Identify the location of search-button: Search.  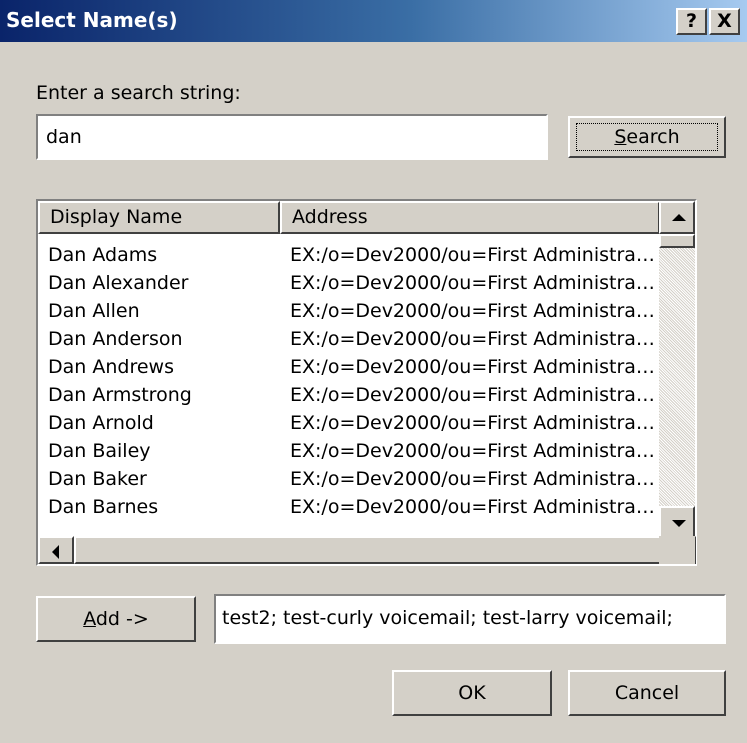
(647, 137).